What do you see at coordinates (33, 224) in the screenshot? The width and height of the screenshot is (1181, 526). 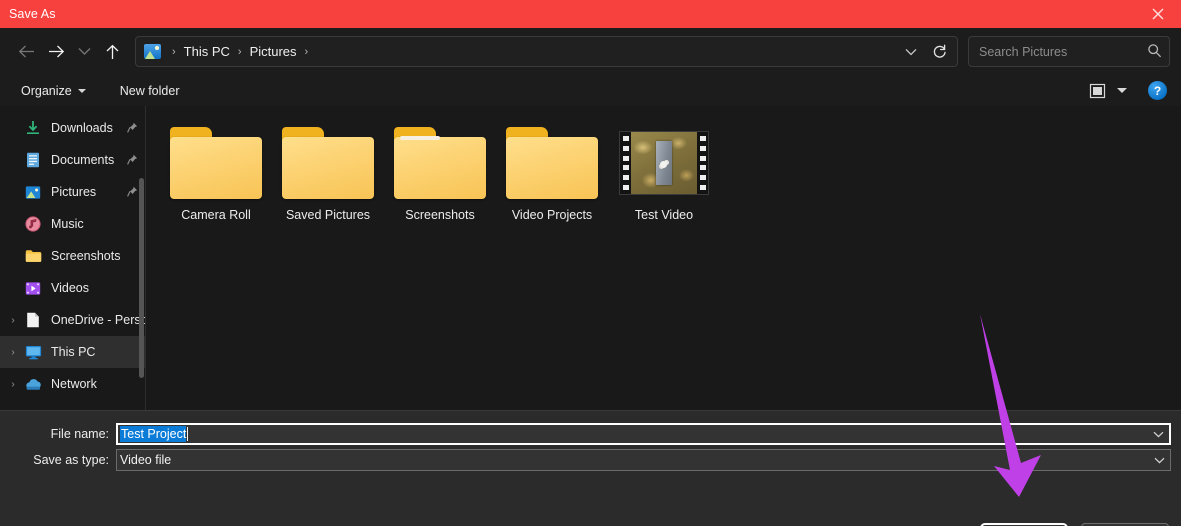 I see `music-icon` at bounding box center [33, 224].